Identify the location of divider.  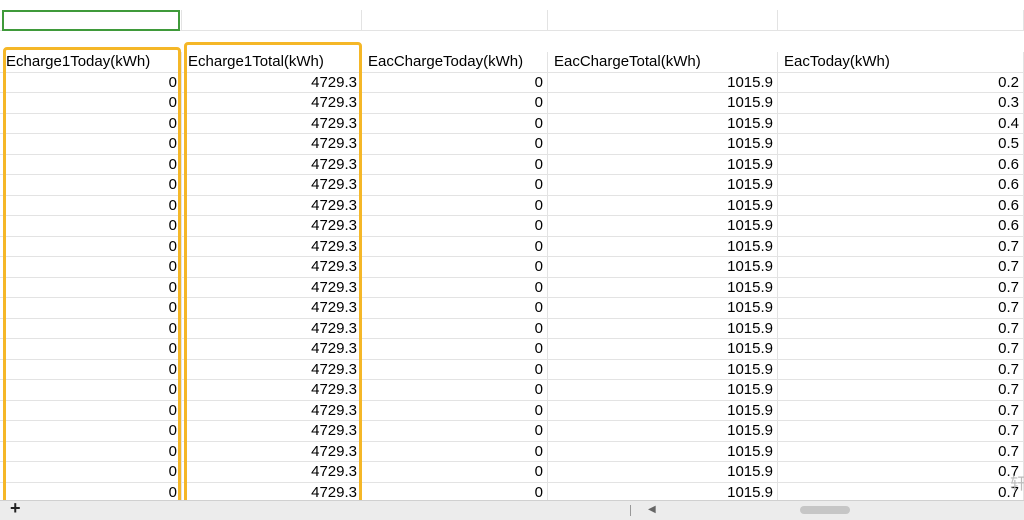
(630, 510).